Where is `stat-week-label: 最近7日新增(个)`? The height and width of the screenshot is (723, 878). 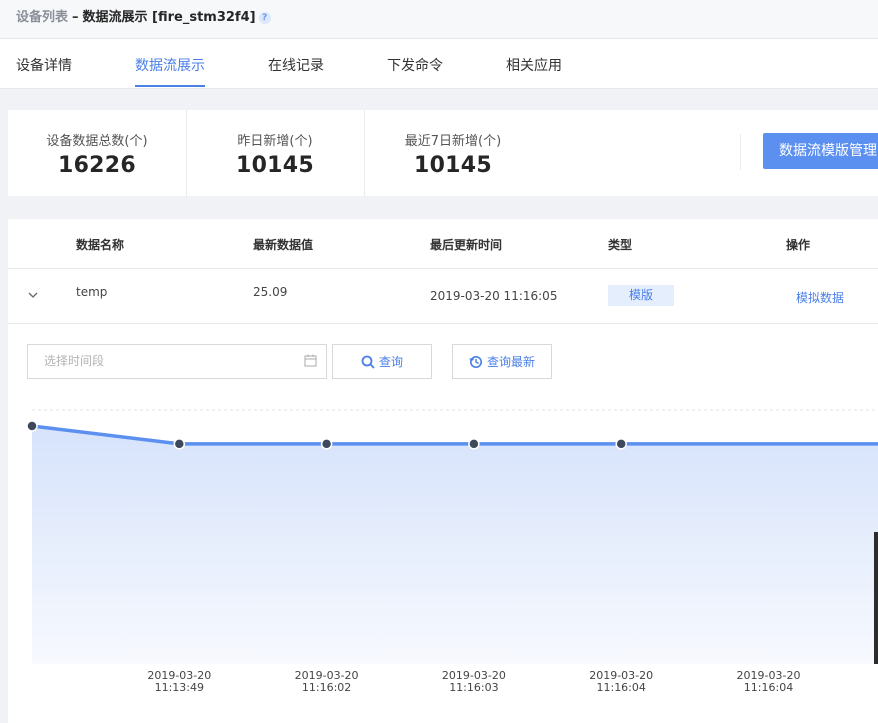 stat-week-label: 最近7日新增(个) is located at coordinates (453, 141).